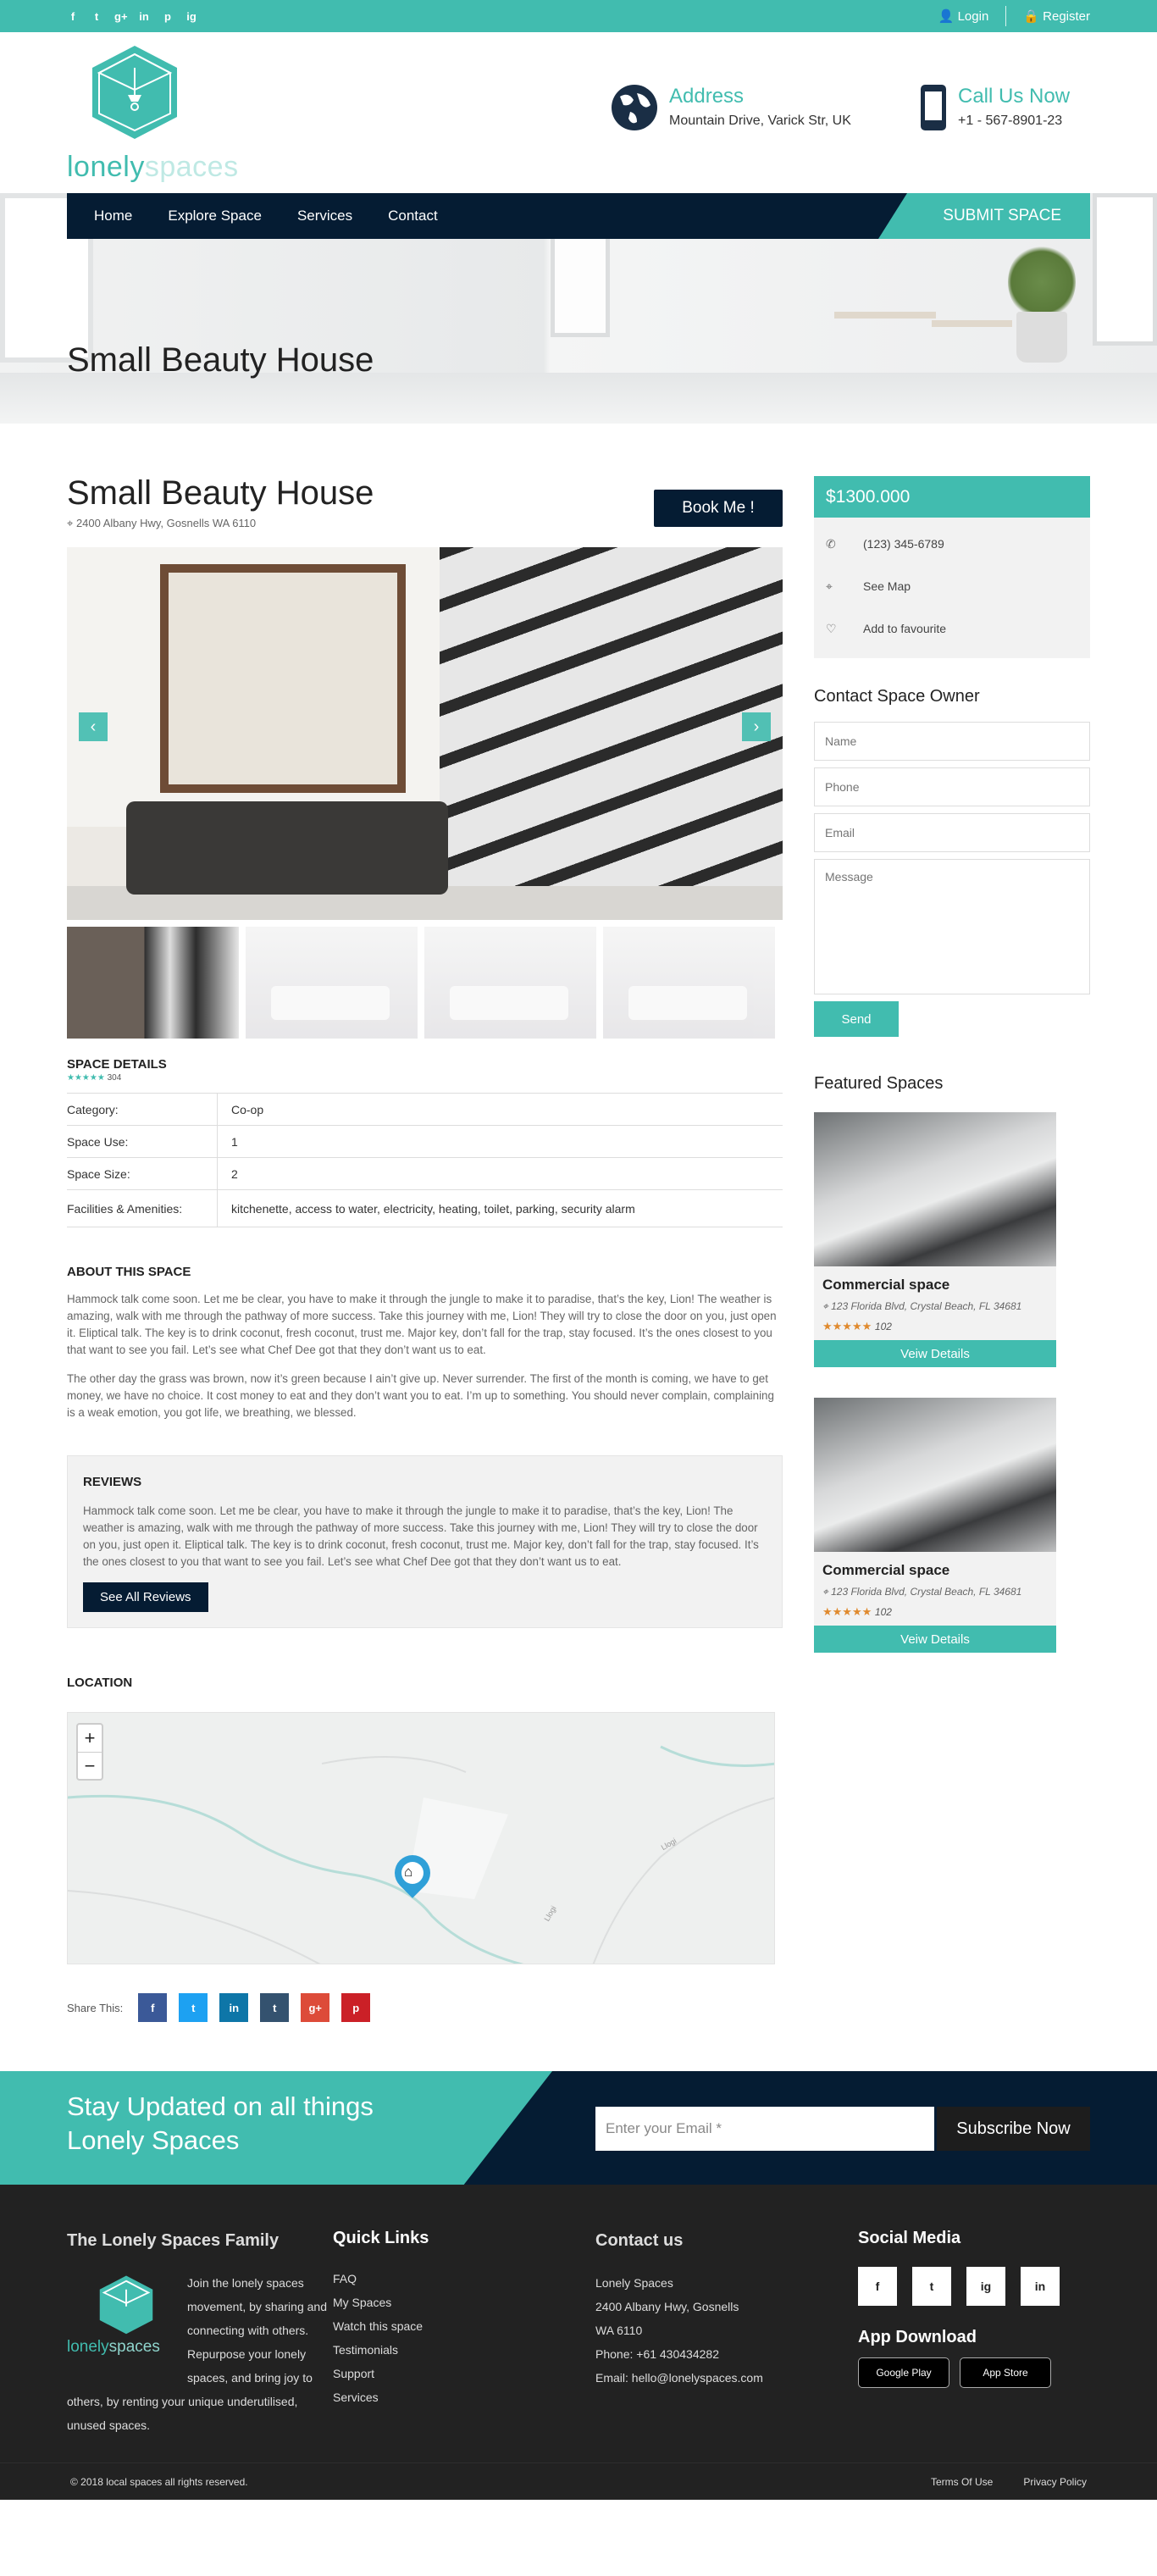  Describe the element at coordinates (234, 2007) in the screenshot. I see `linkedin-share-icon: in` at that location.